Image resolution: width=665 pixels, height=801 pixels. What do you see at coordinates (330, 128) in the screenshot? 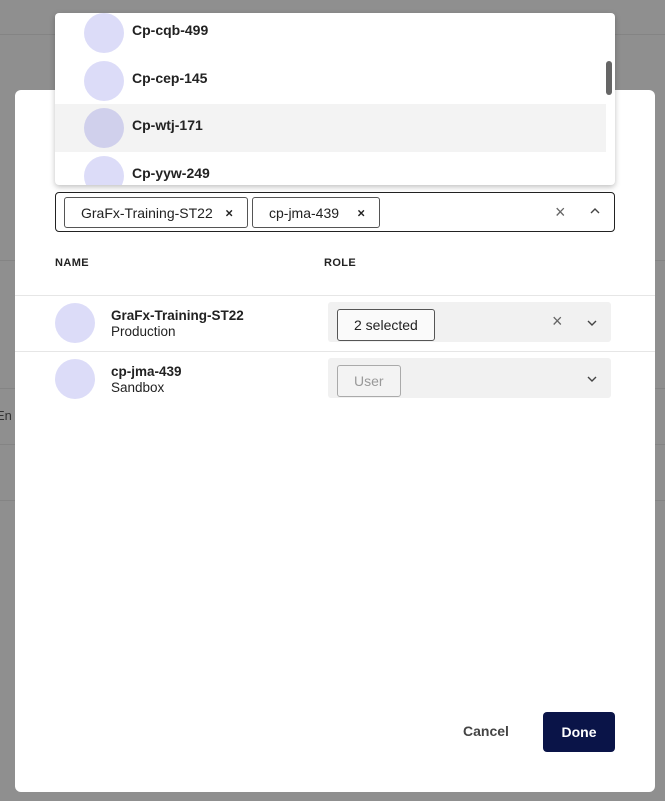
I see `dropdown-option: Cp-wtj-171` at bounding box center [330, 128].